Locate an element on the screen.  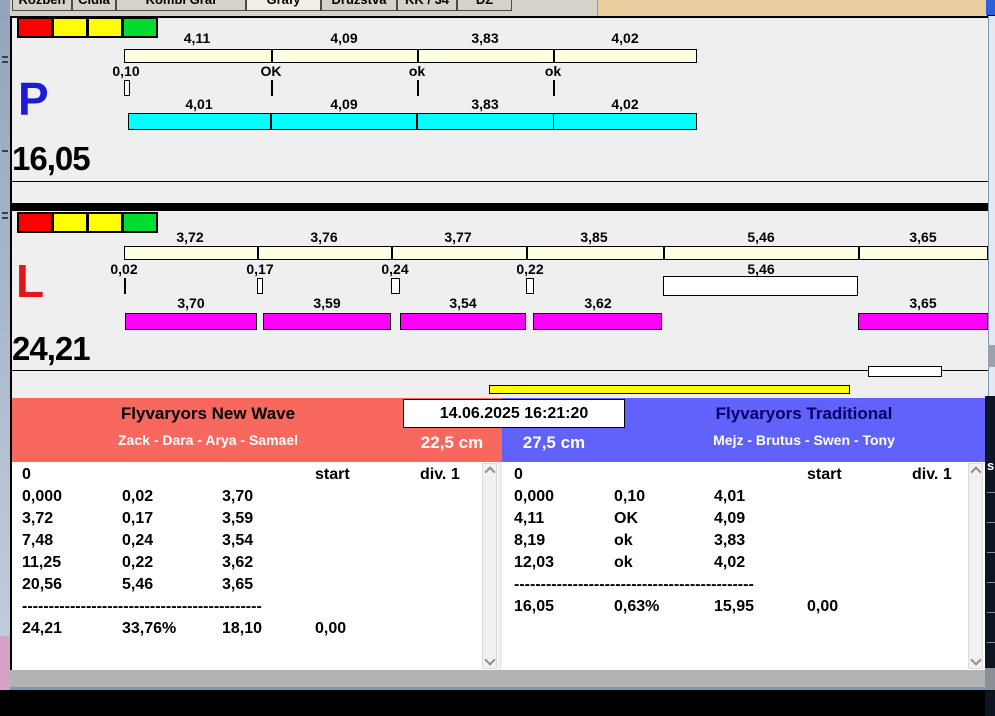
scrollbar-right-table is located at coordinates (975, 566).